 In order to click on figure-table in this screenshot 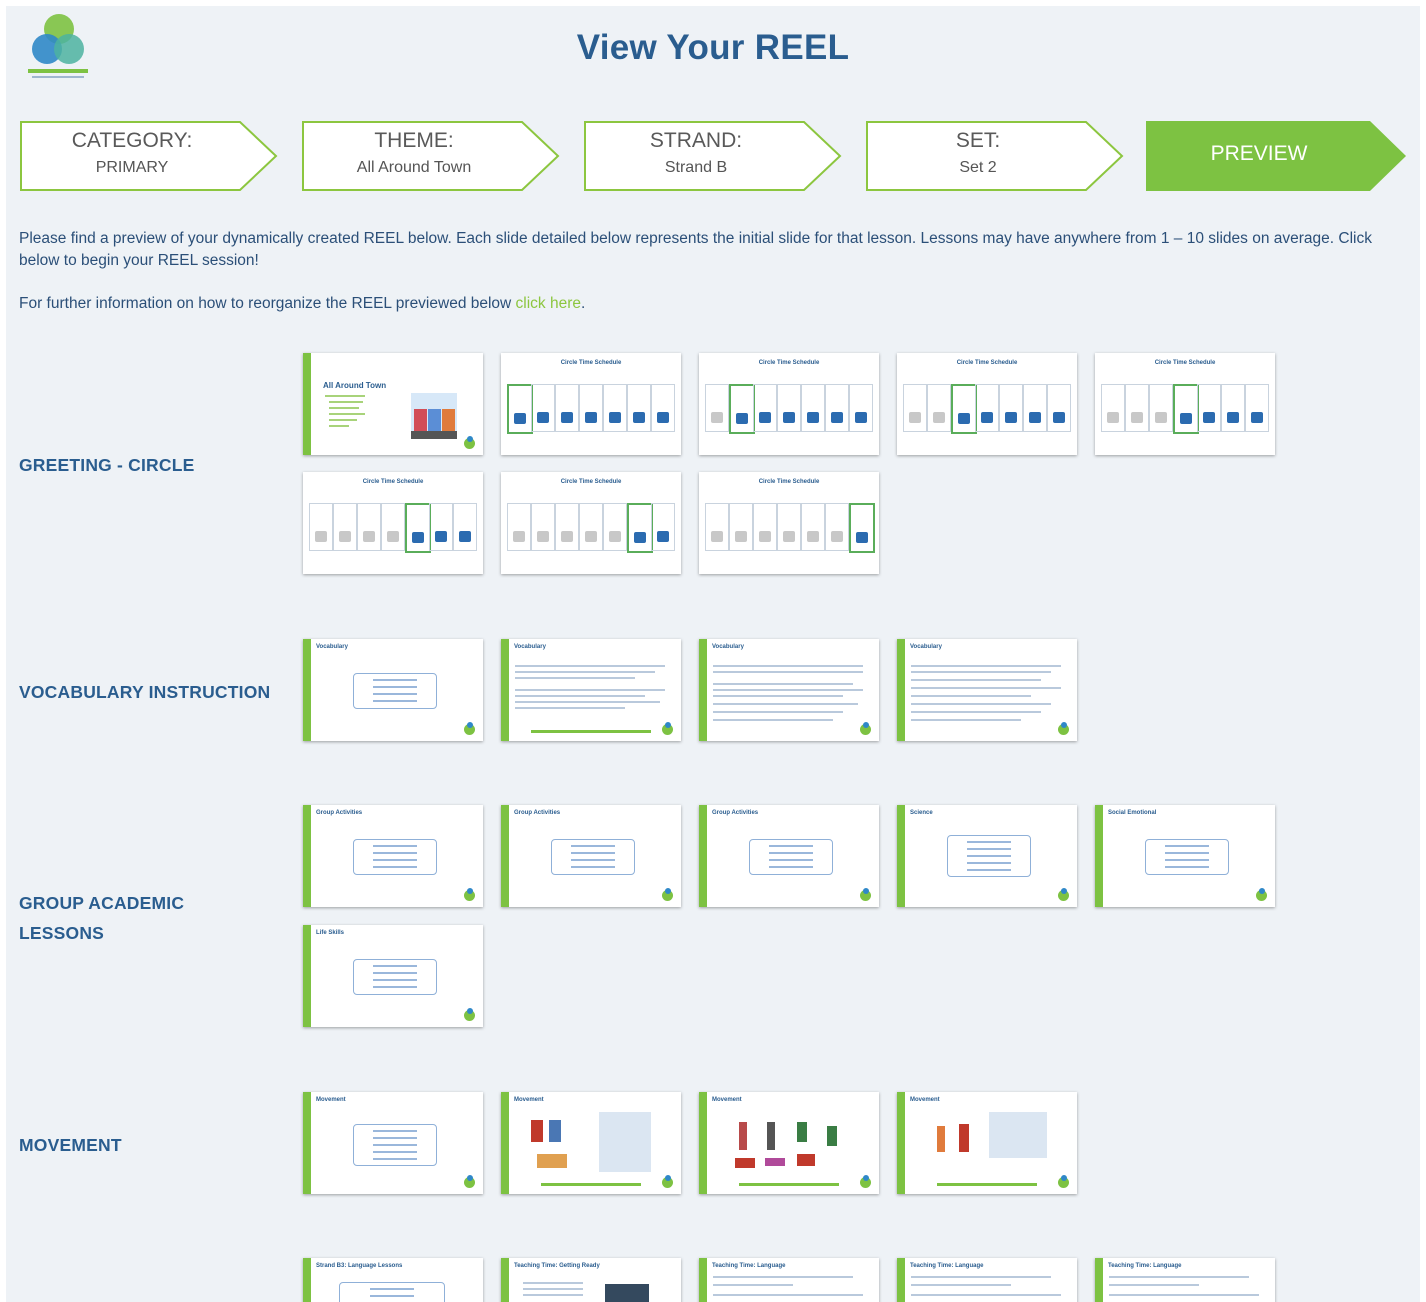, I will do `click(1018, 1135)`.